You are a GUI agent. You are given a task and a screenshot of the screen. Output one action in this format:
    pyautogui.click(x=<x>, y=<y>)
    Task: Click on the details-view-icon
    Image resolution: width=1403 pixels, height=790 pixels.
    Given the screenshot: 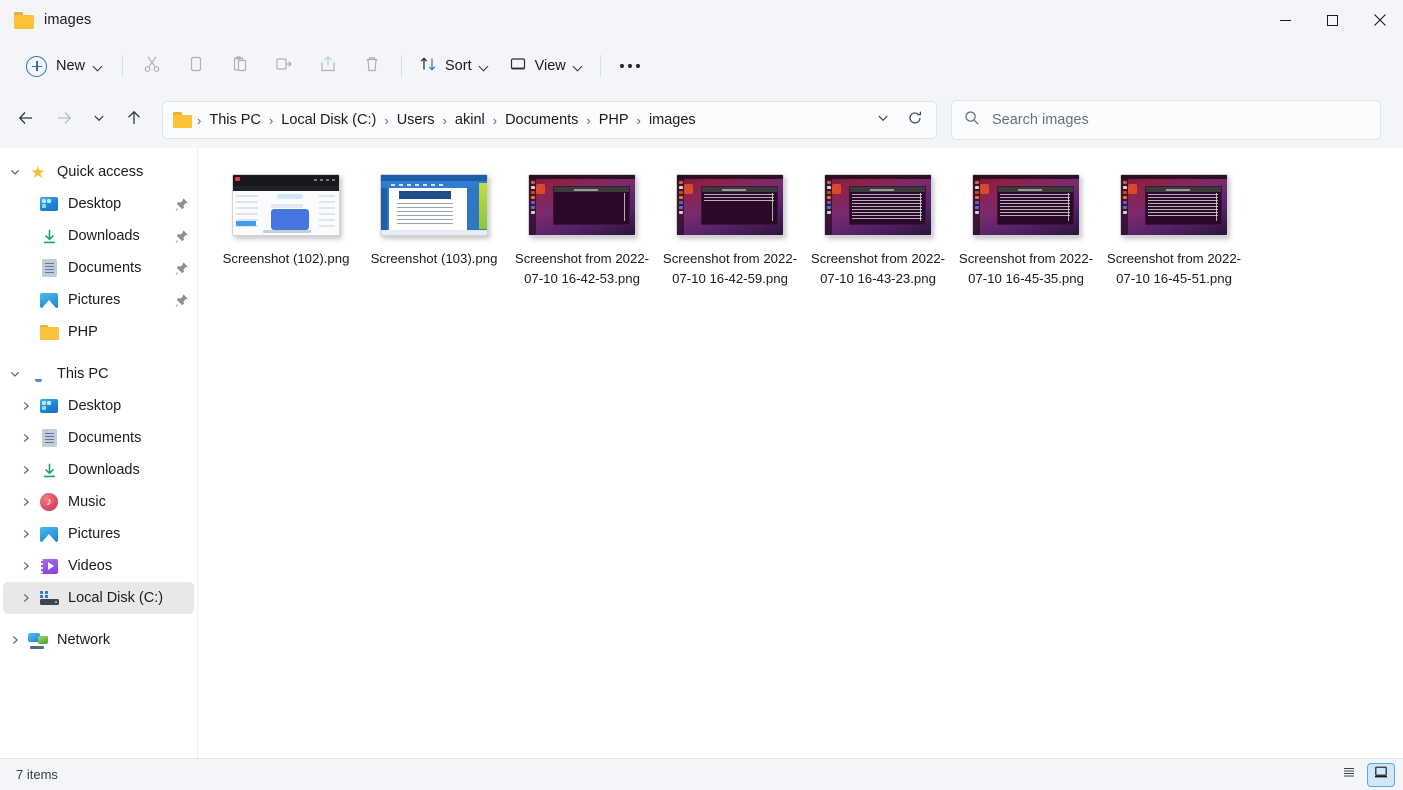 What is the action you would take?
    pyautogui.click(x=1349, y=774)
    